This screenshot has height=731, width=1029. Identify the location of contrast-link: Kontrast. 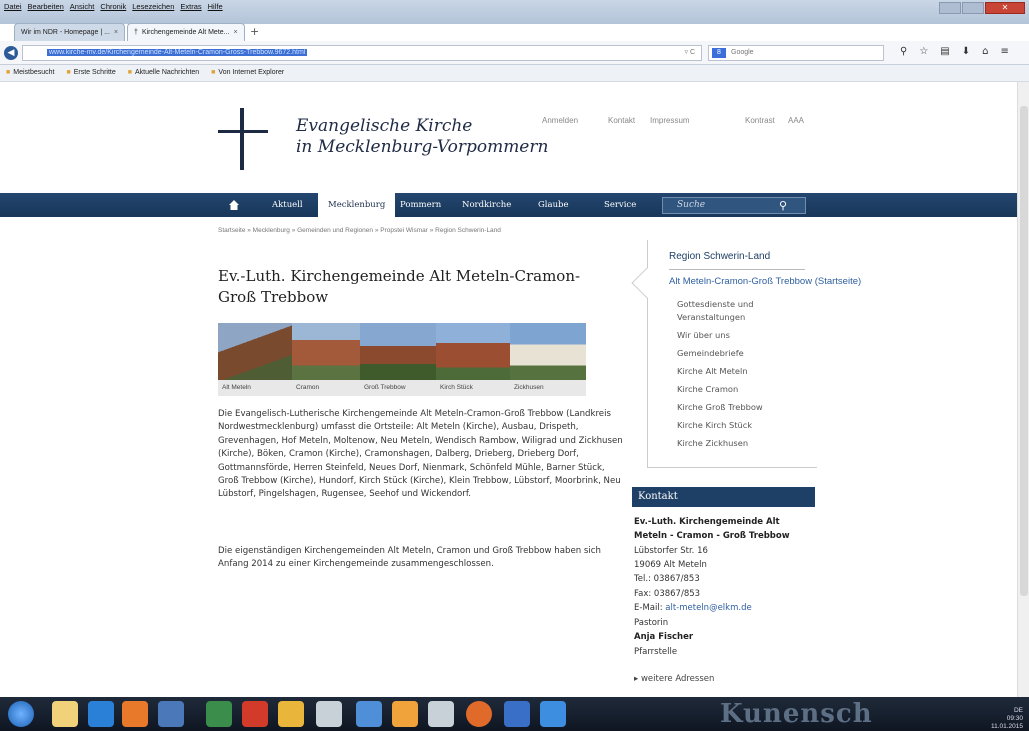
(760, 120).